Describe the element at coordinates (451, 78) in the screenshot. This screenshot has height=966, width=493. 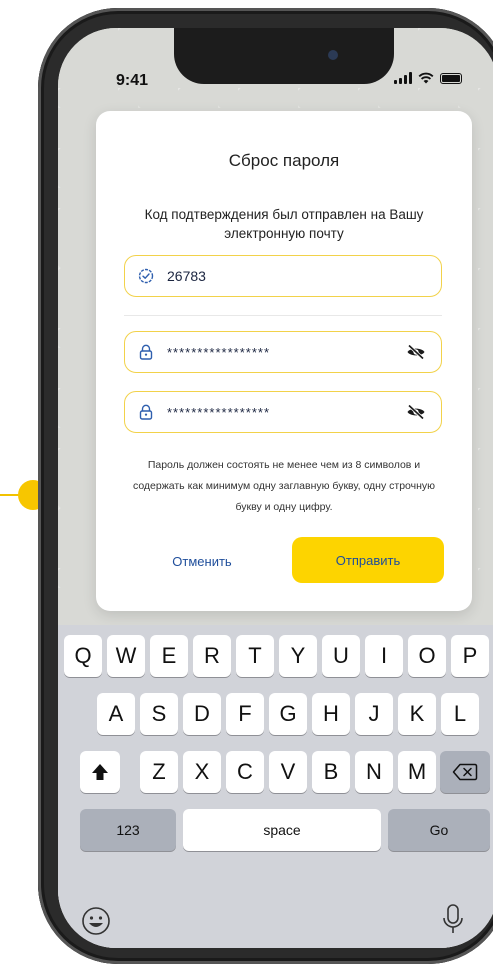
I see `battery-icon` at that location.